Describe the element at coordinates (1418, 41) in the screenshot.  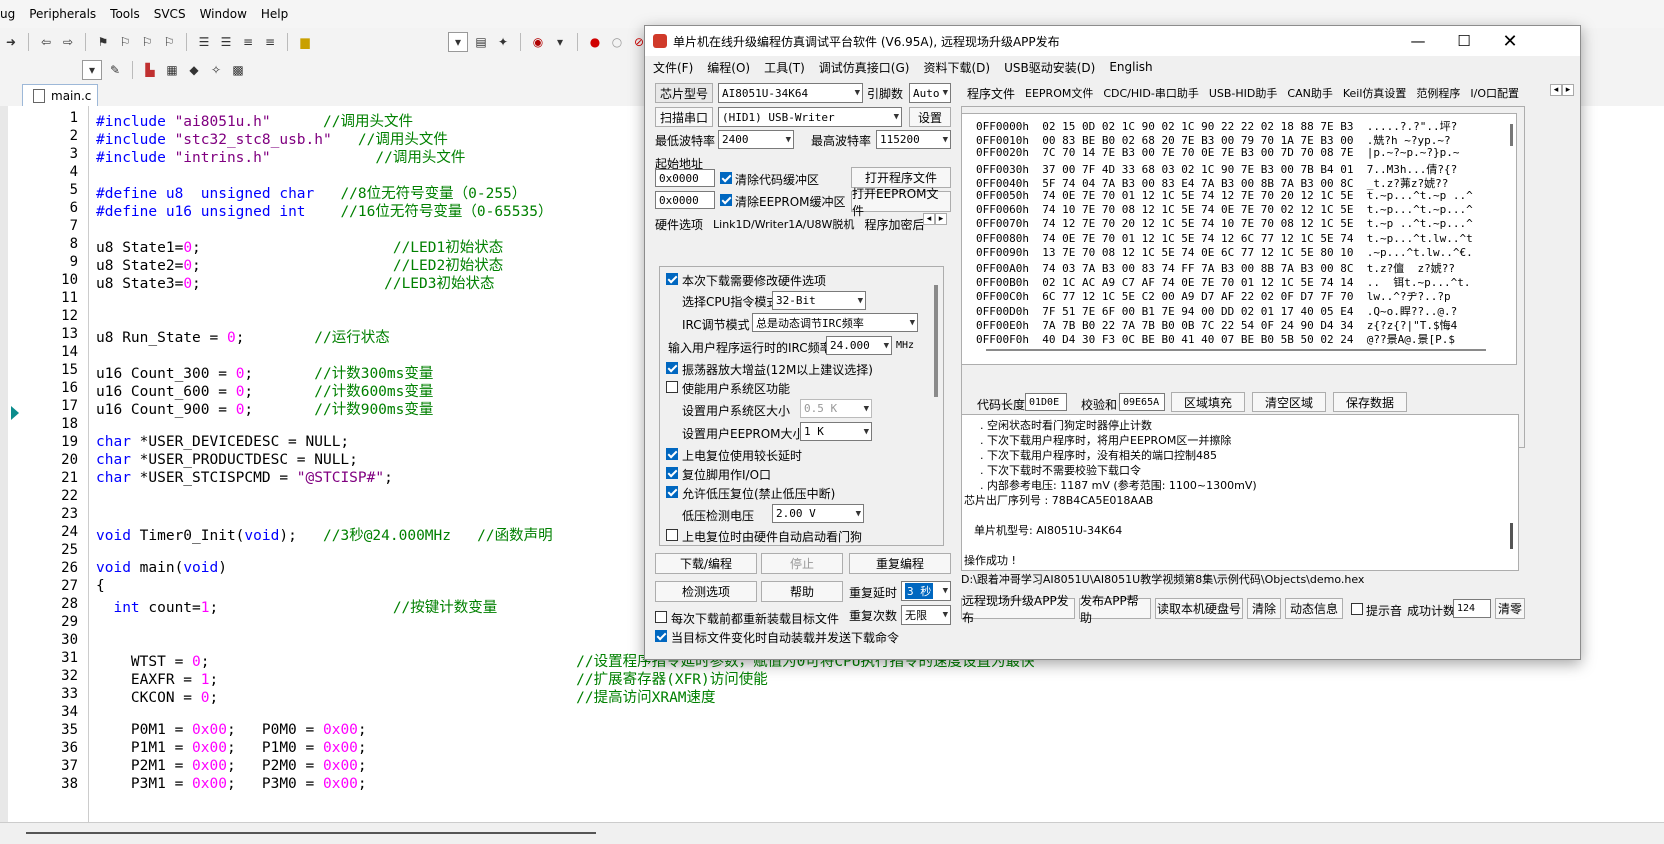
I see `minimize-icon: —` at that location.